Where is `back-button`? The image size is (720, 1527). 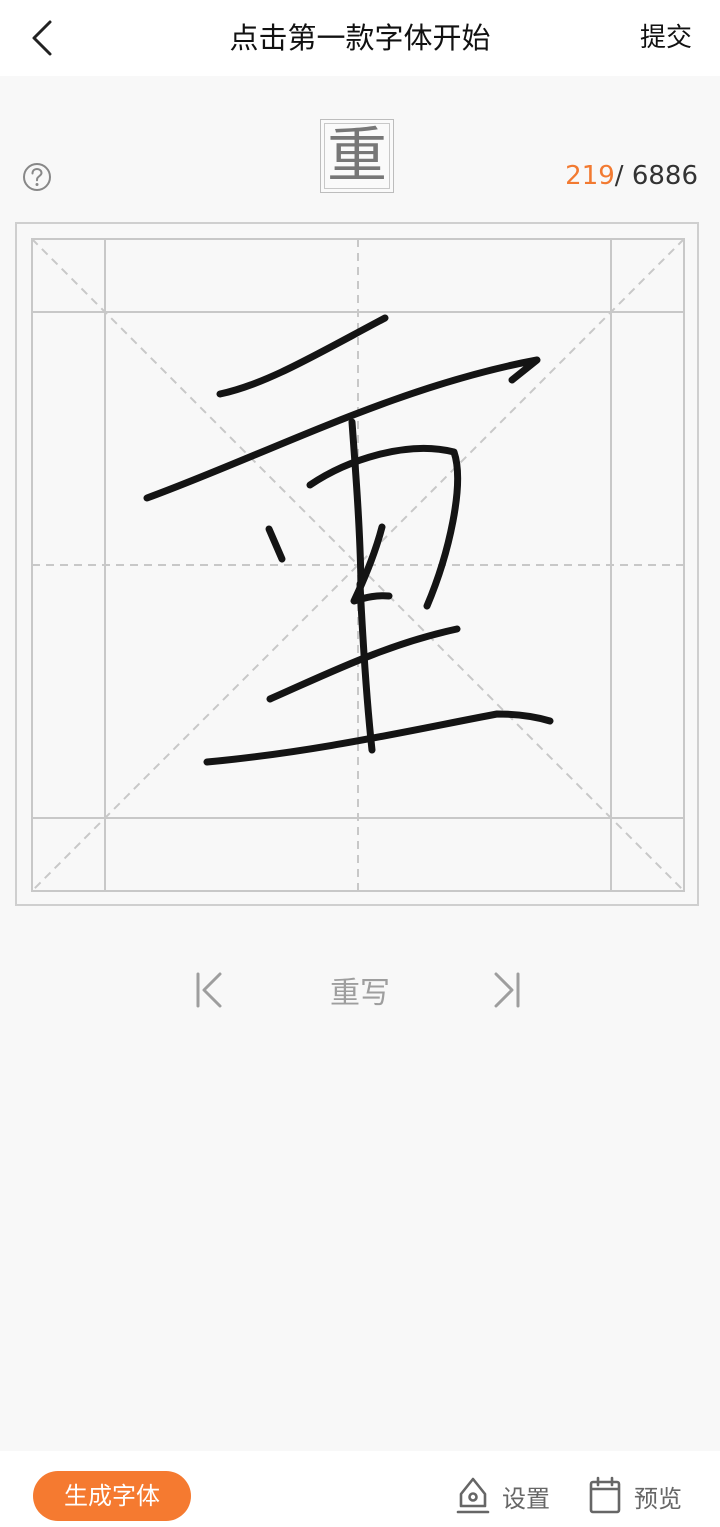 back-button is located at coordinates (42, 38).